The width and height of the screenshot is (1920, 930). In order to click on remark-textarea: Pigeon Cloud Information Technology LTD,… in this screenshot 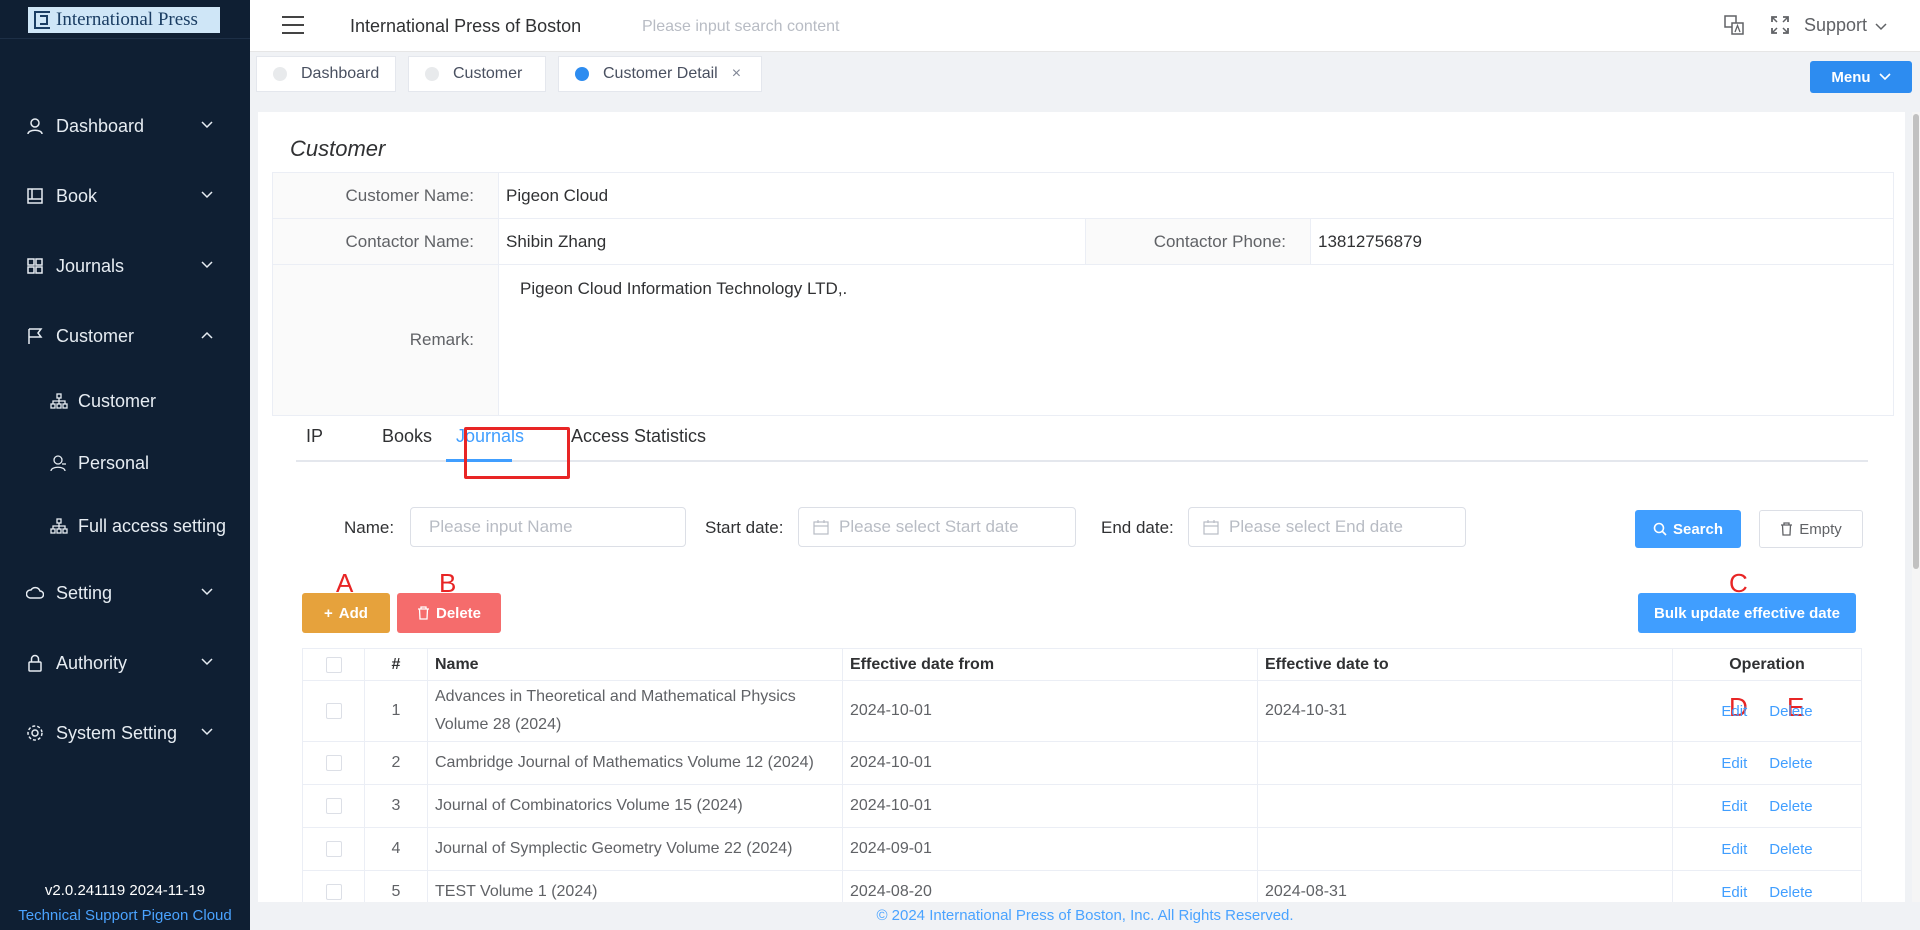, I will do `click(1203, 340)`.